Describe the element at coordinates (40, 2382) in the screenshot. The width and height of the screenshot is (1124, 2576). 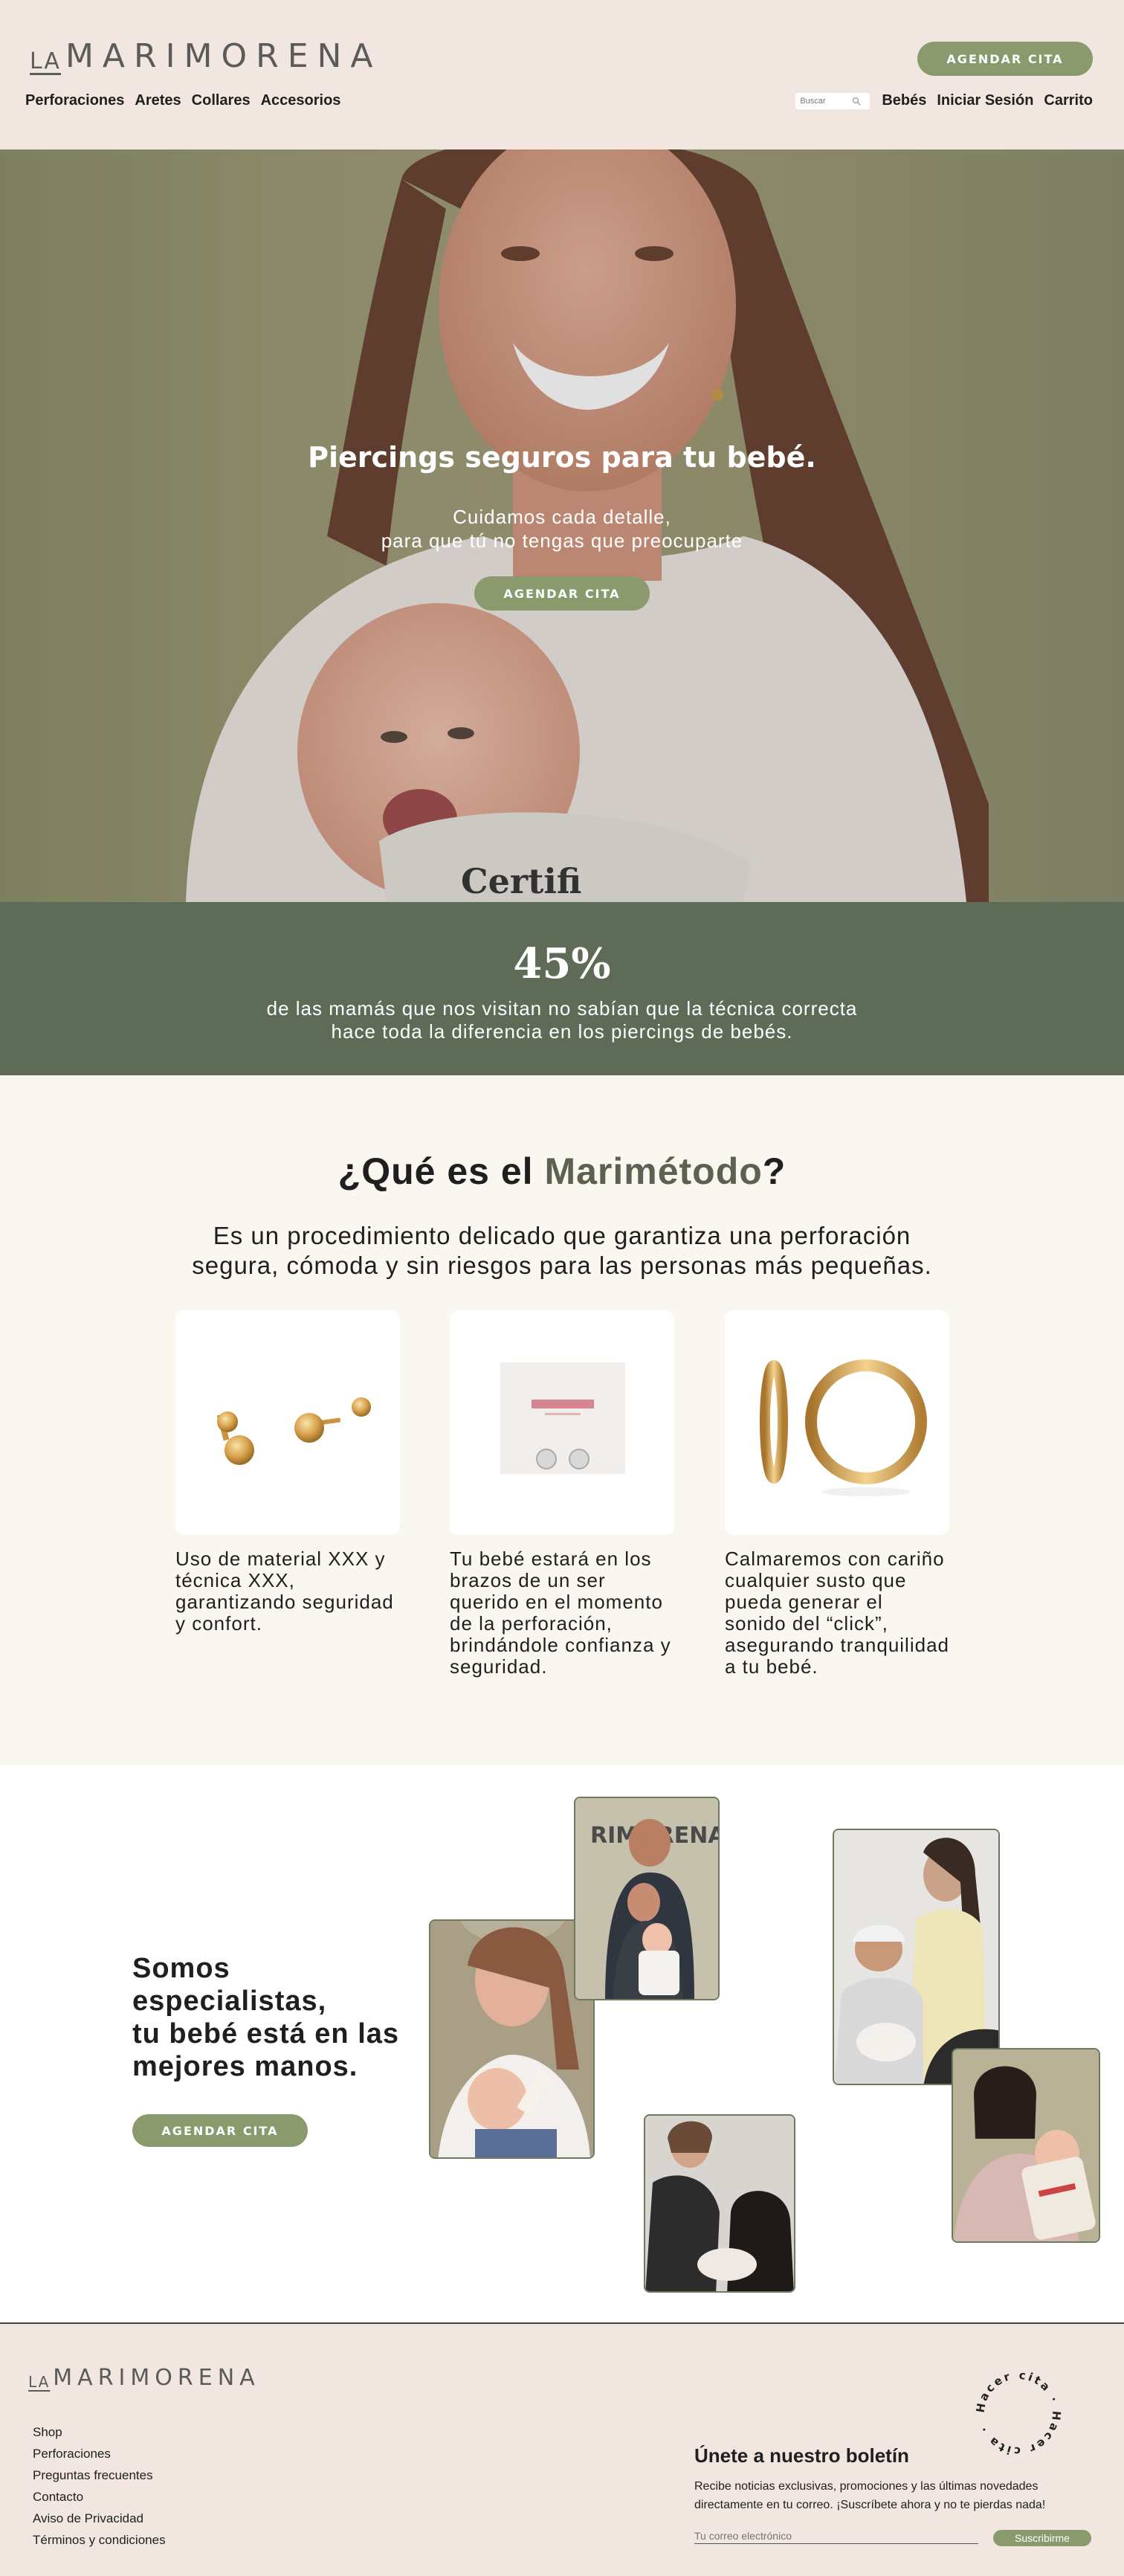
I see `footer-logo-la: LA` at that location.